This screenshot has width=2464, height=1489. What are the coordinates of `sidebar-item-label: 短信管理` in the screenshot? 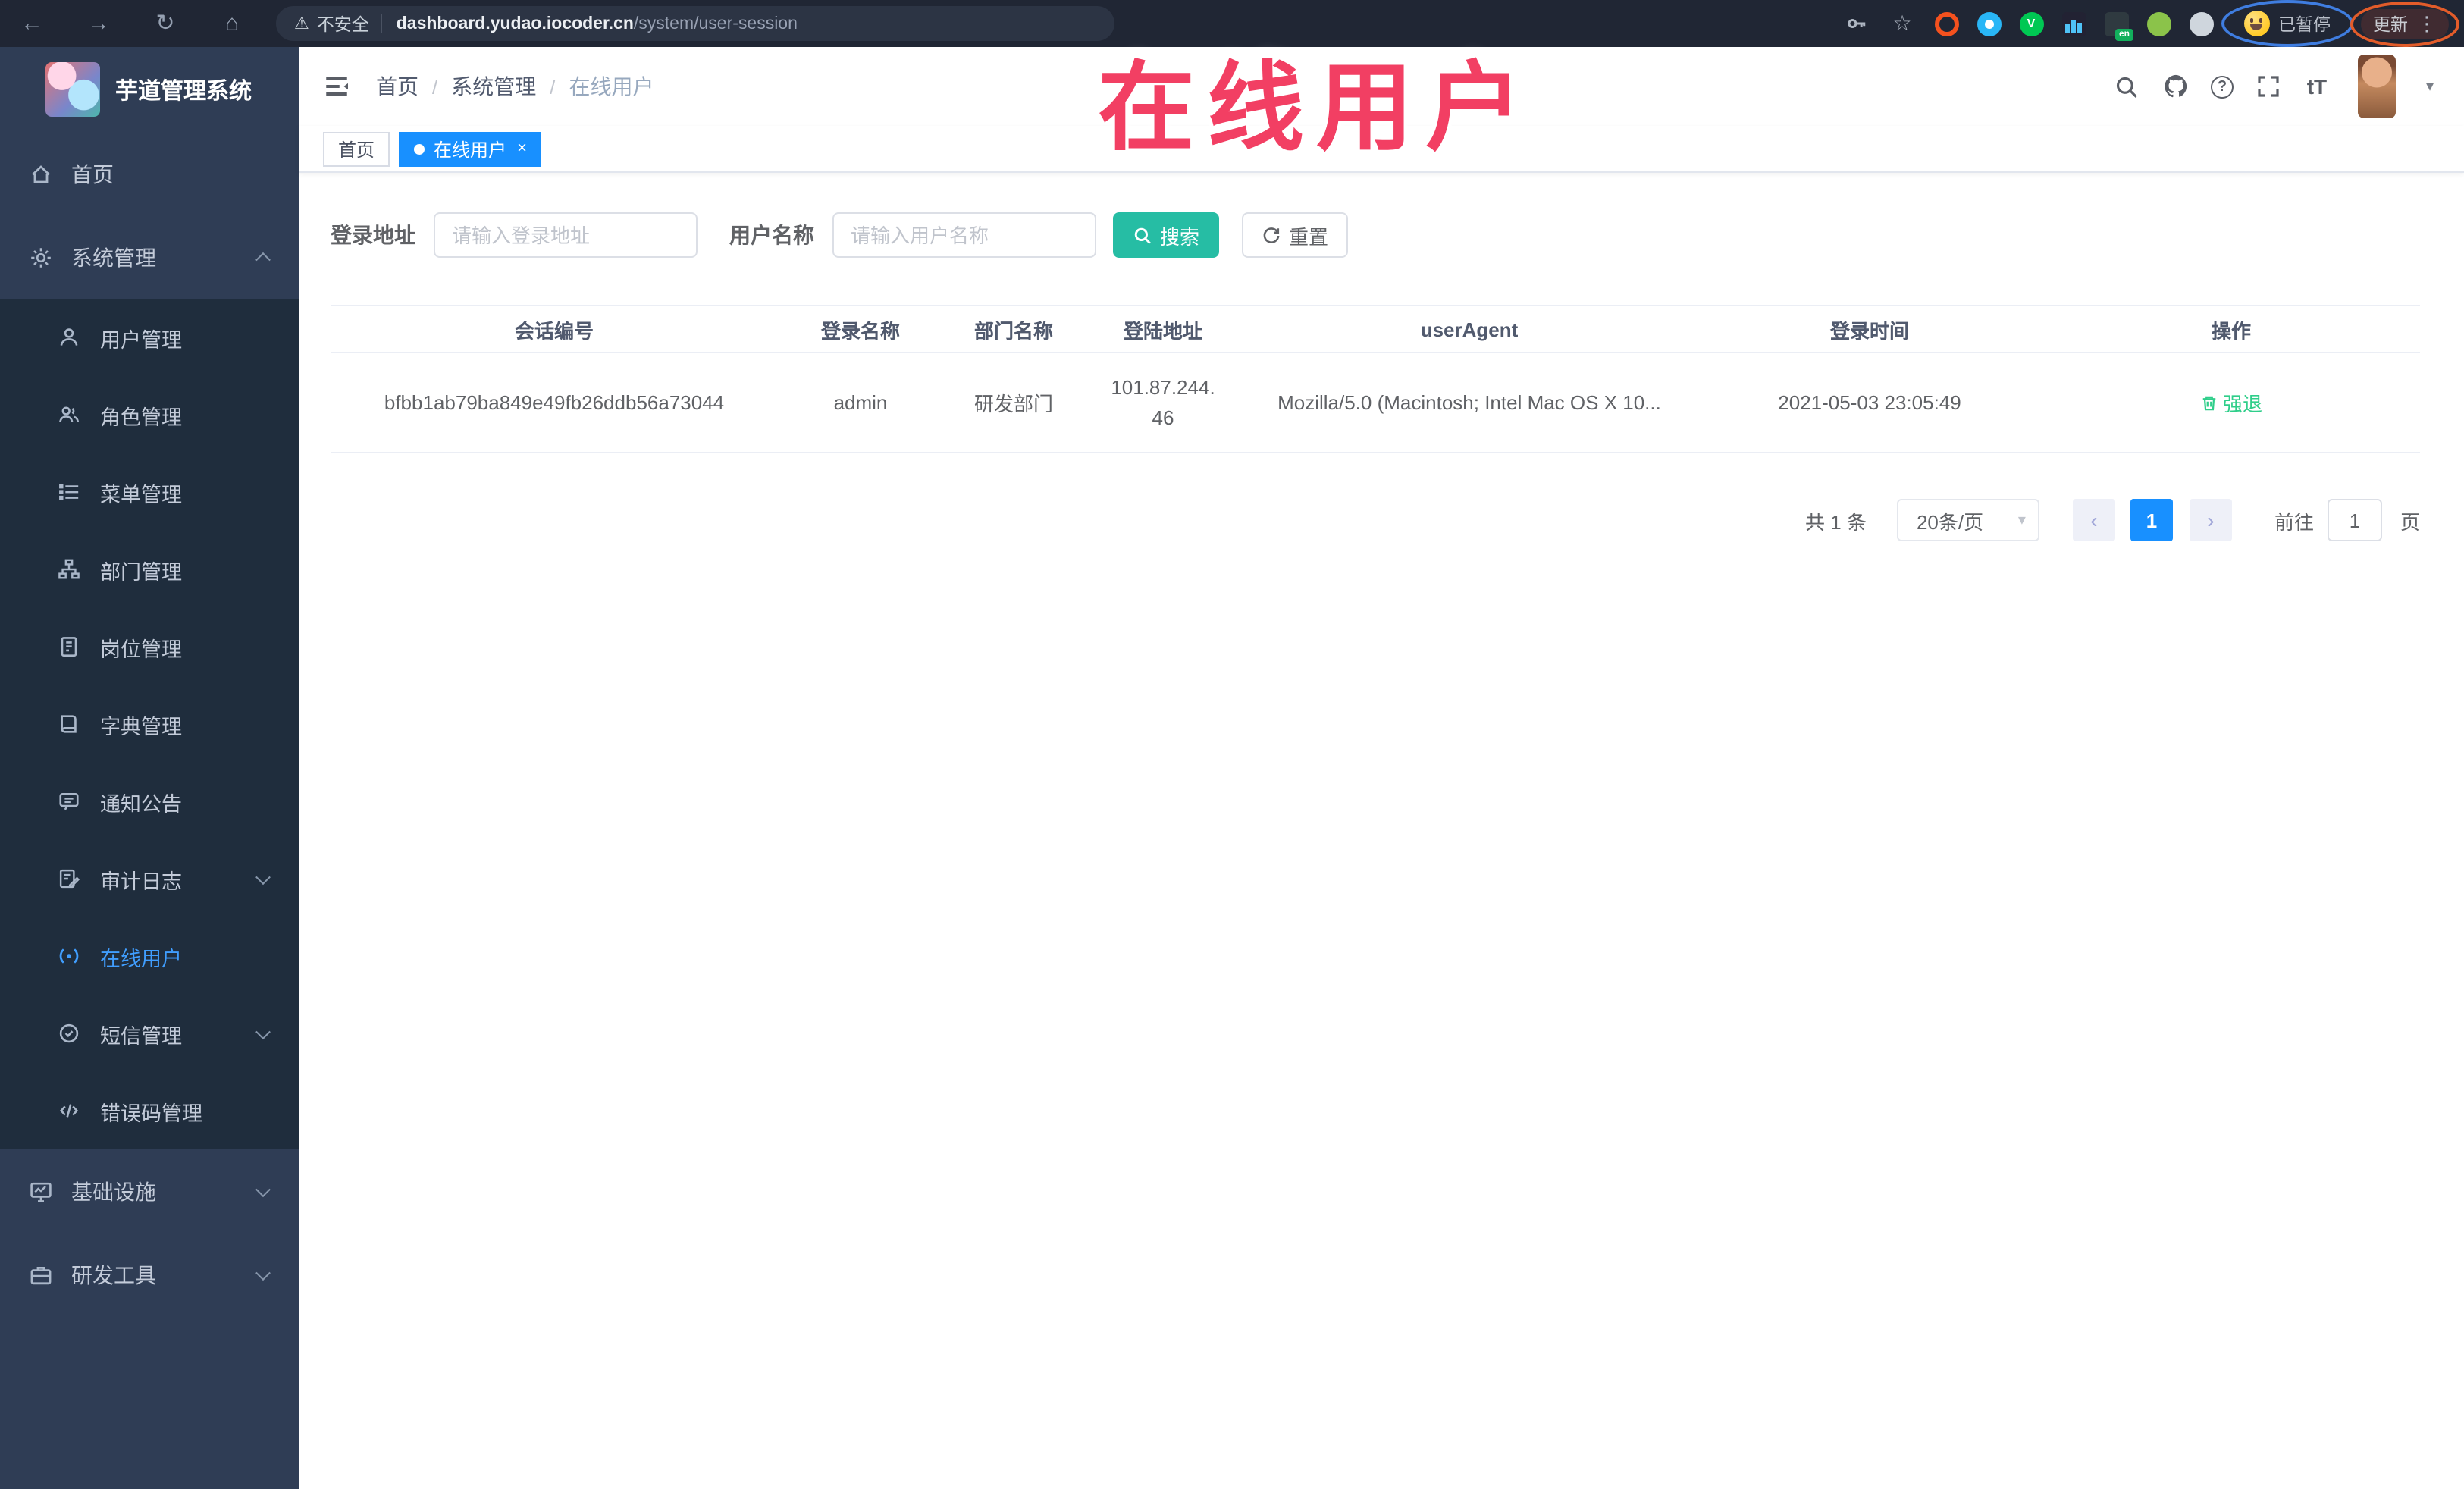 It's located at (141, 1035).